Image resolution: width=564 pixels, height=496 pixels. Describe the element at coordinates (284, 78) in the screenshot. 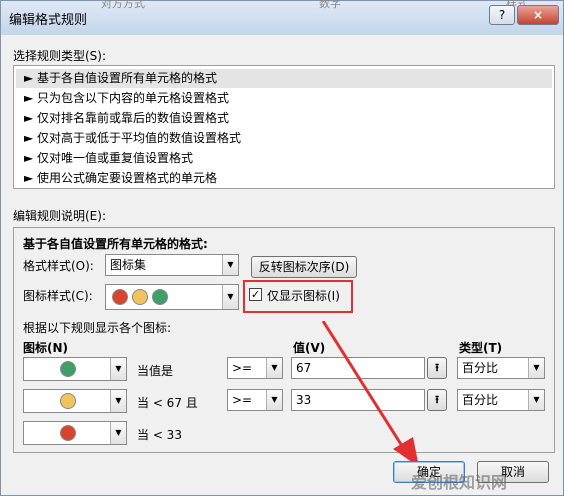

I see `rule-type-item: ► 基于各自值设置所有单元格的格式` at that location.